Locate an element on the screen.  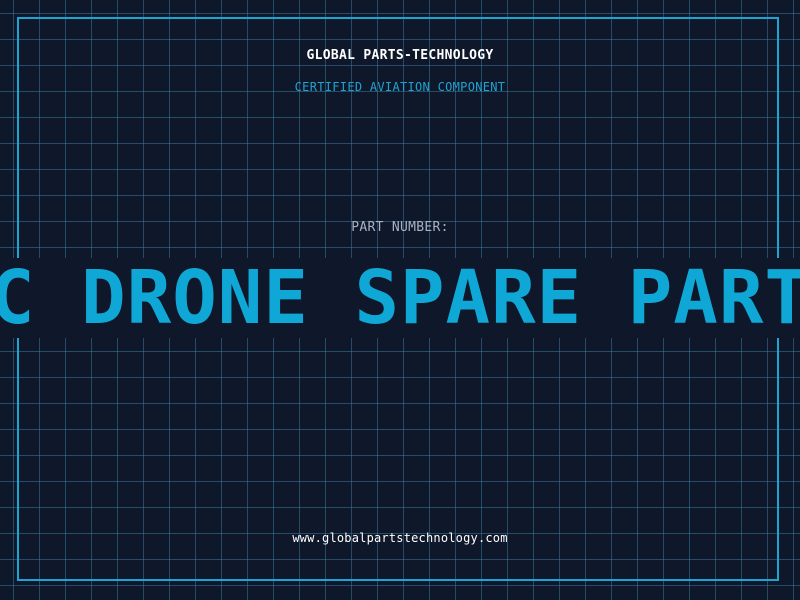
part-number-value: RC DRONE SPARE PARTS is located at coordinates (400, 298).